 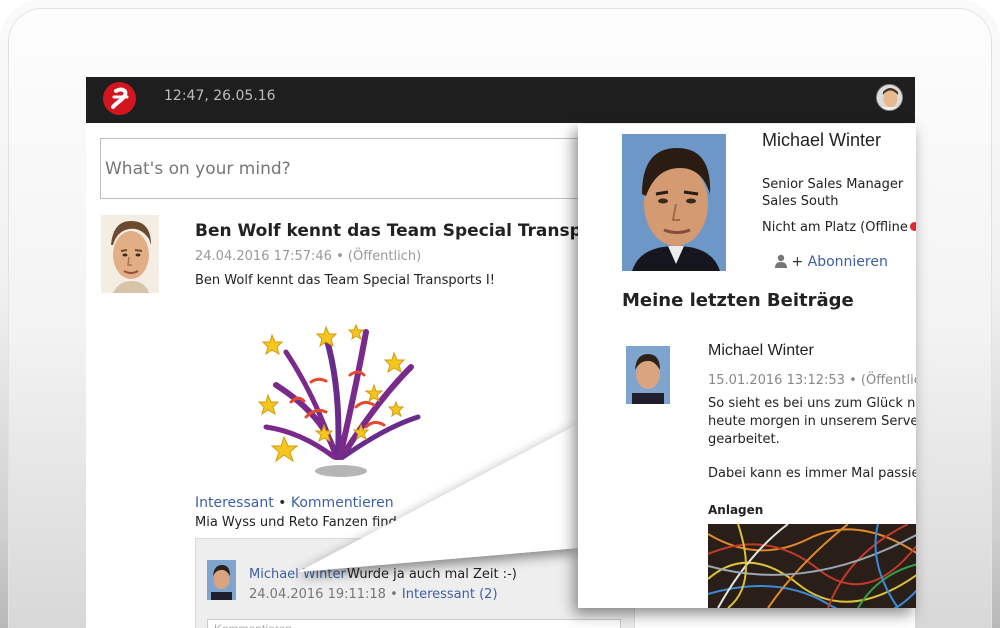 I want to click on fireworks-image, so click(x=339, y=400).